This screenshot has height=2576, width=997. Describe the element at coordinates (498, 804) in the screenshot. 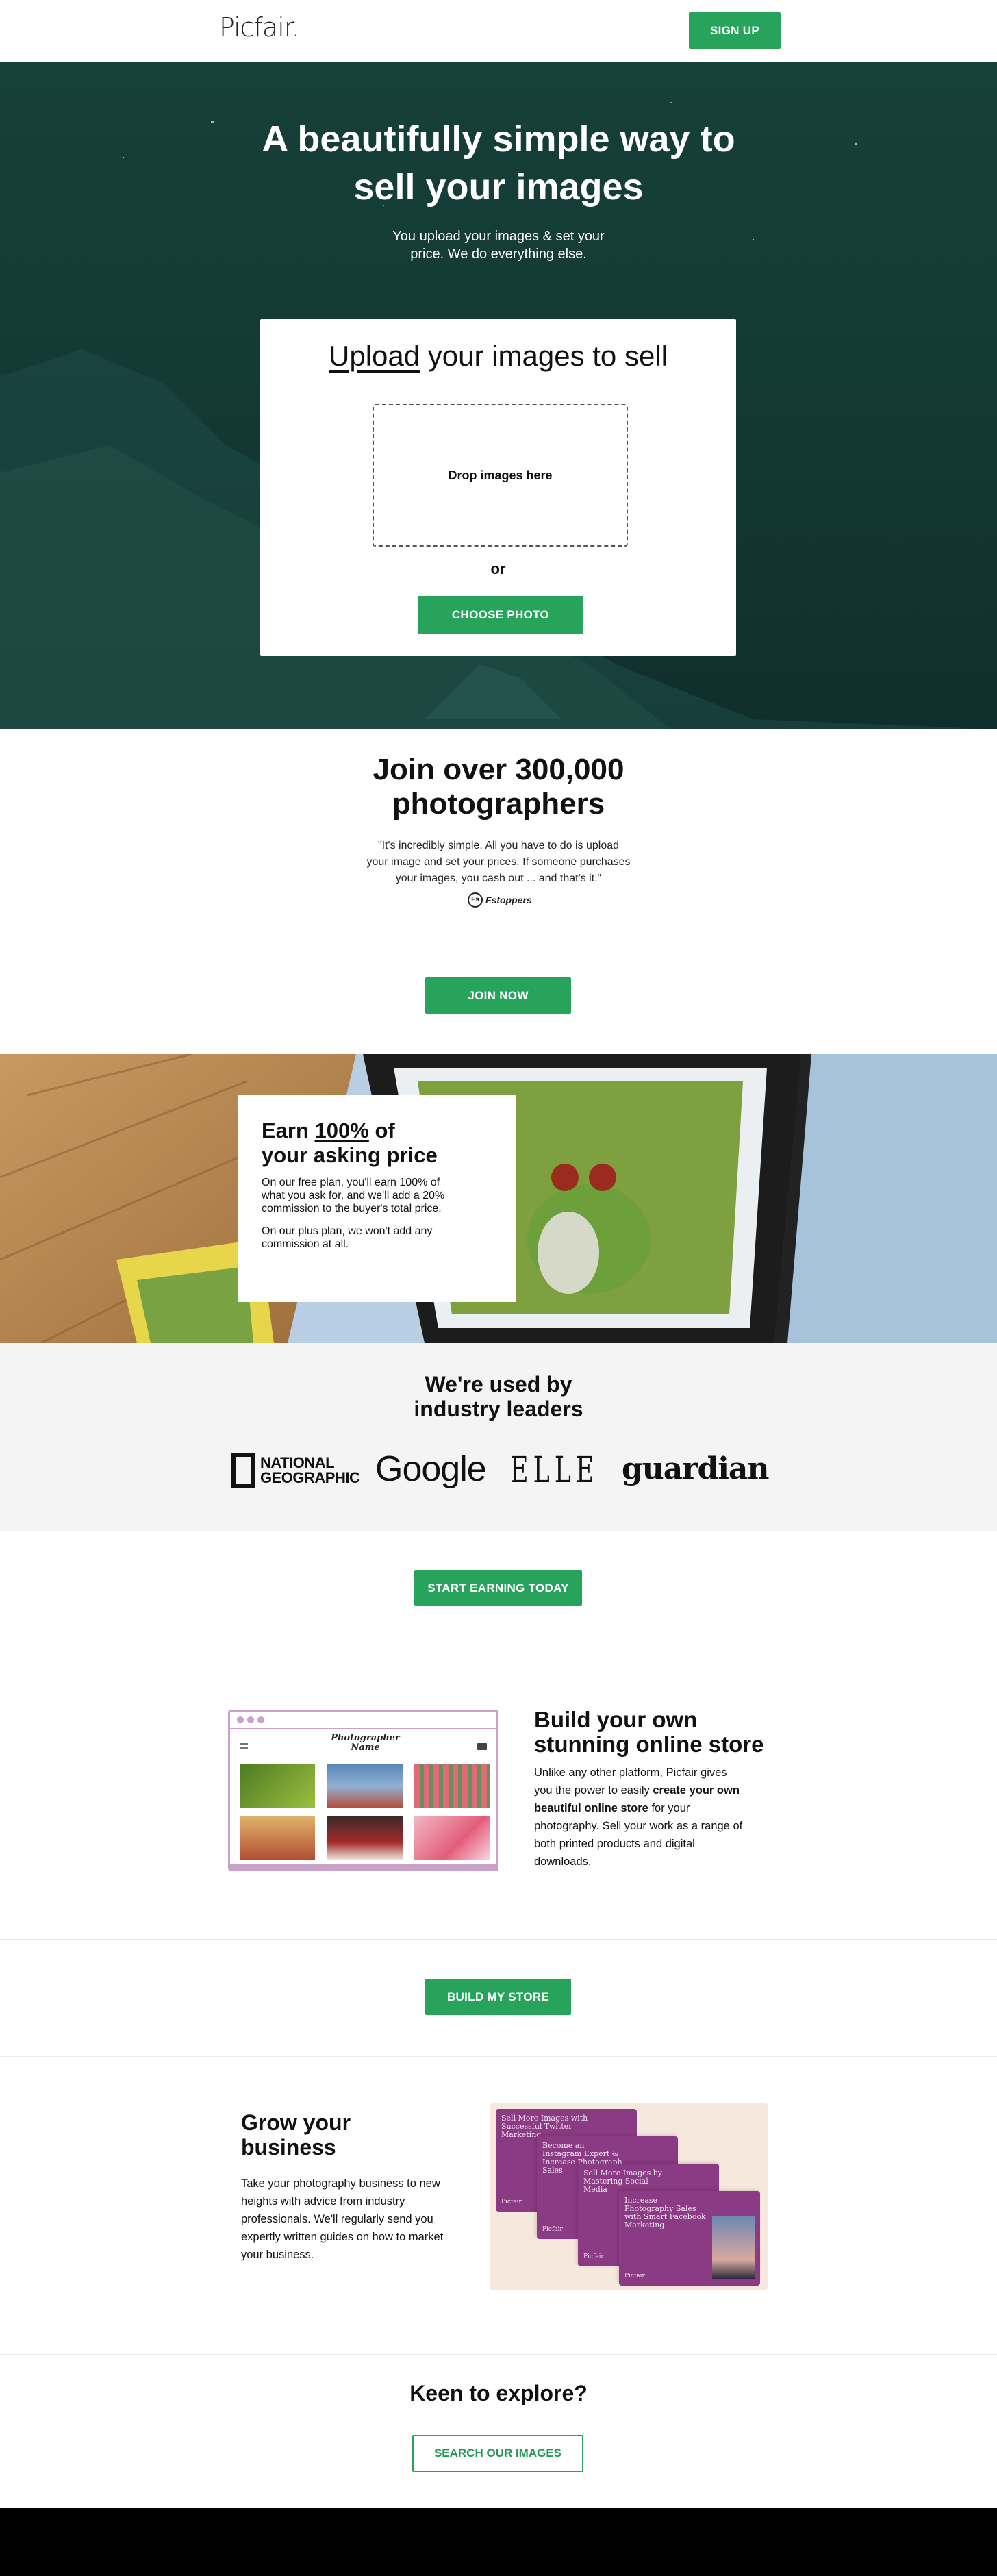

I see `join-title-line2: photographers` at that location.